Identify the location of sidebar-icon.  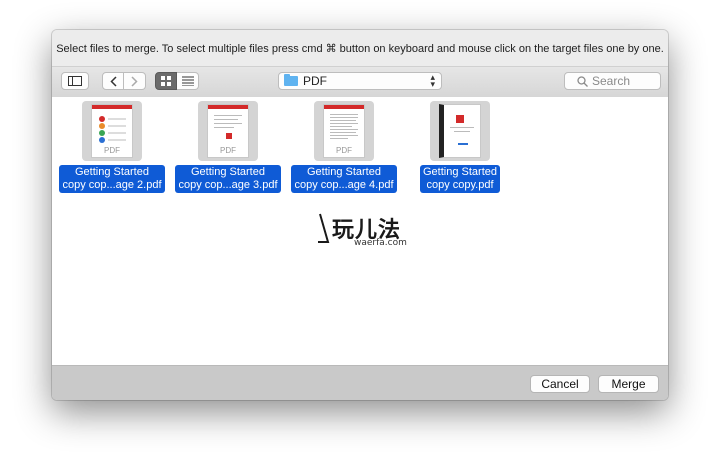
(75, 81).